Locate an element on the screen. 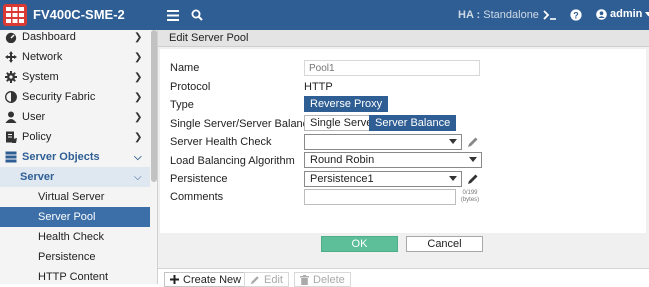 The image size is (649, 287). network-icon is located at coordinates (11, 57).